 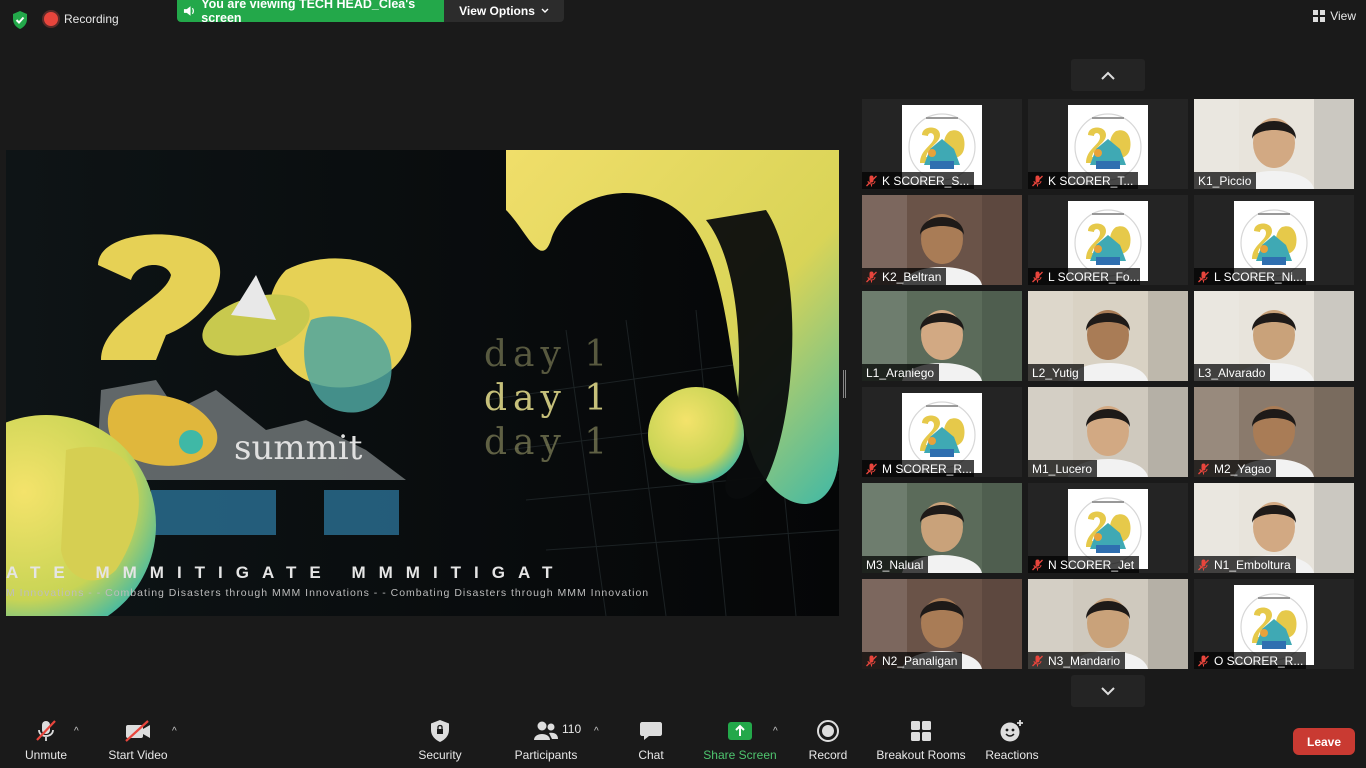 What do you see at coordinates (942, 336) in the screenshot?
I see `participant-tile: L1_Araniego` at bounding box center [942, 336].